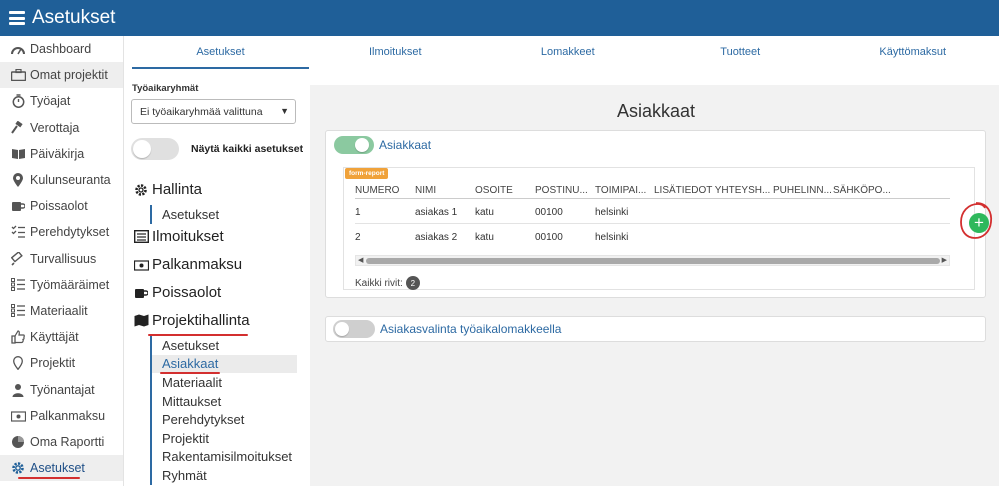 The image size is (999, 486). Describe the element at coordinates (57, 153) in the screenshot. I see `sidebar-item-label: Päiväkirja` at that location.